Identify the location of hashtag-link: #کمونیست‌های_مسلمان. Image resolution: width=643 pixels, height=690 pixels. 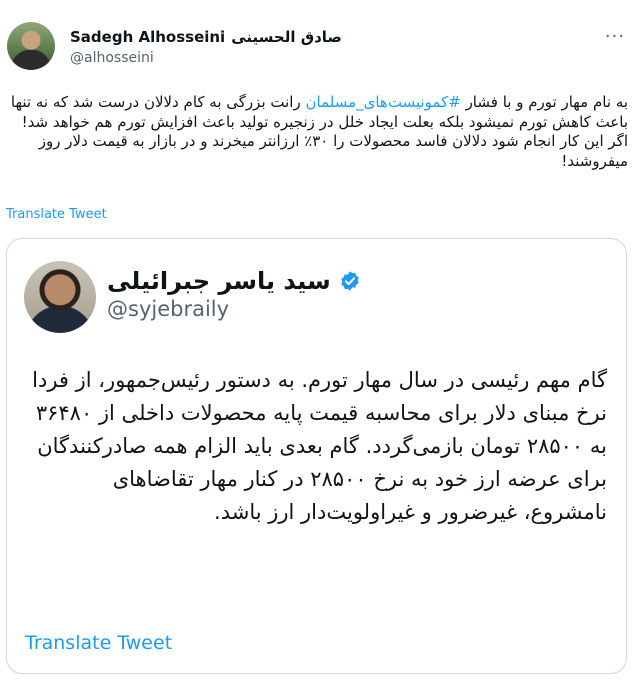
(382, 102).